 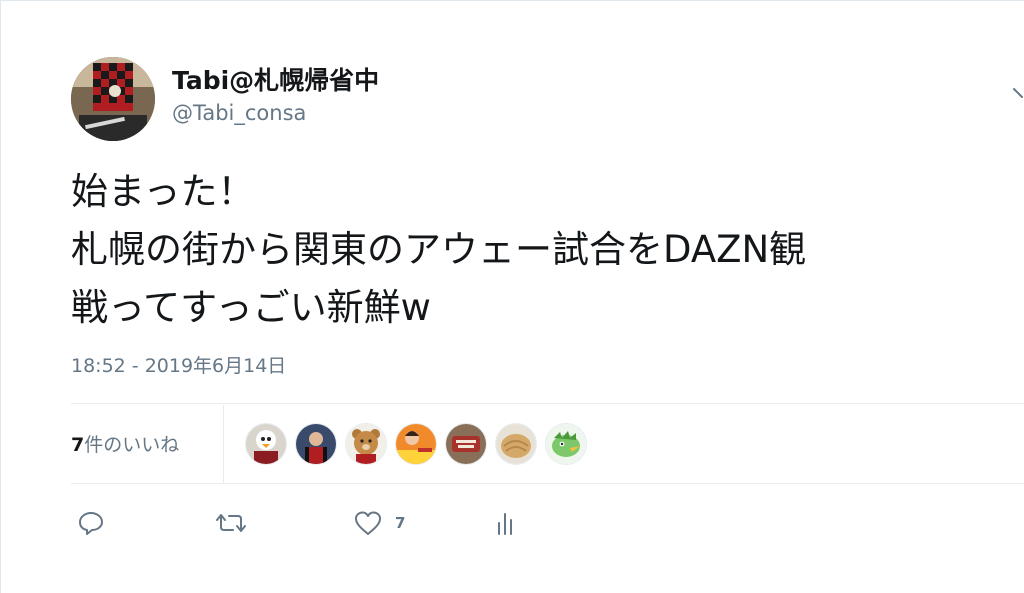 I want to click on likes-count-number: 7, so click(x=78, y=445).